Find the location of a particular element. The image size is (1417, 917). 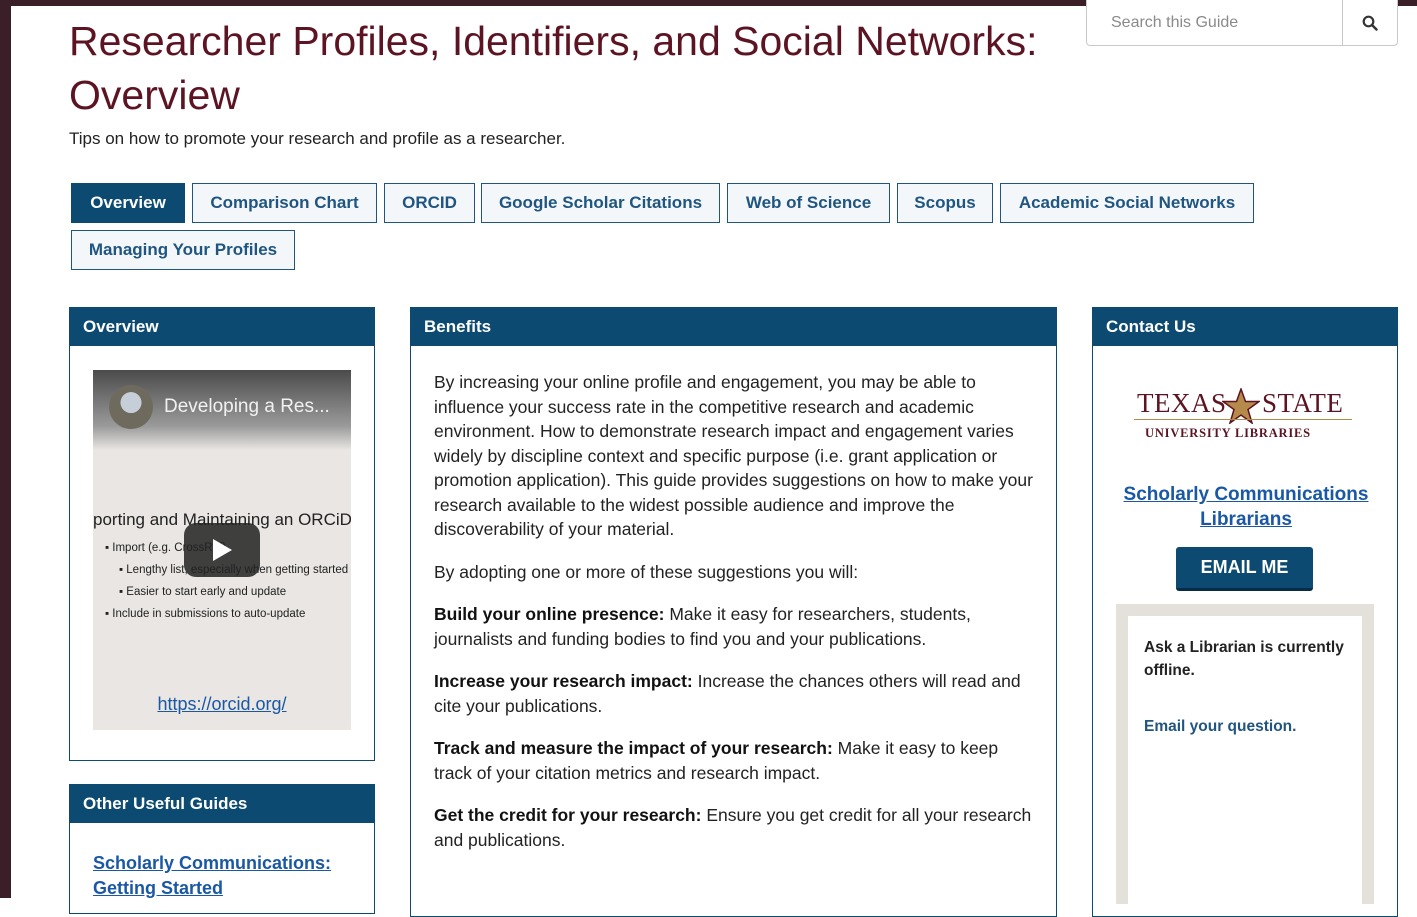

tab-academic-social-networks: Academic Social Networks is located at coordinates (1127, 203).